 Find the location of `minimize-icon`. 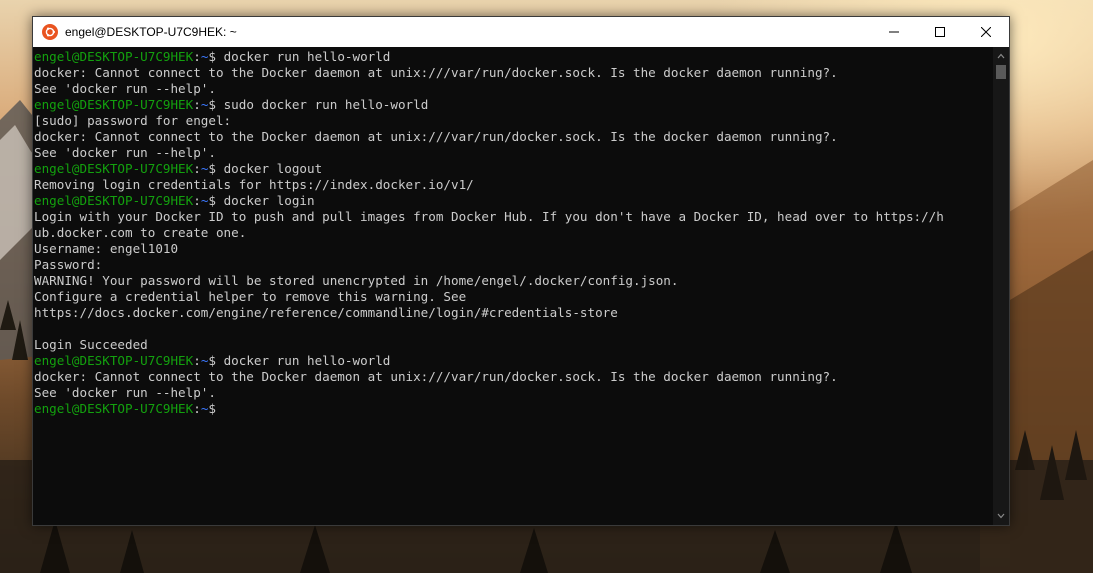

minimize-icon is located at coordinates (894, 32).